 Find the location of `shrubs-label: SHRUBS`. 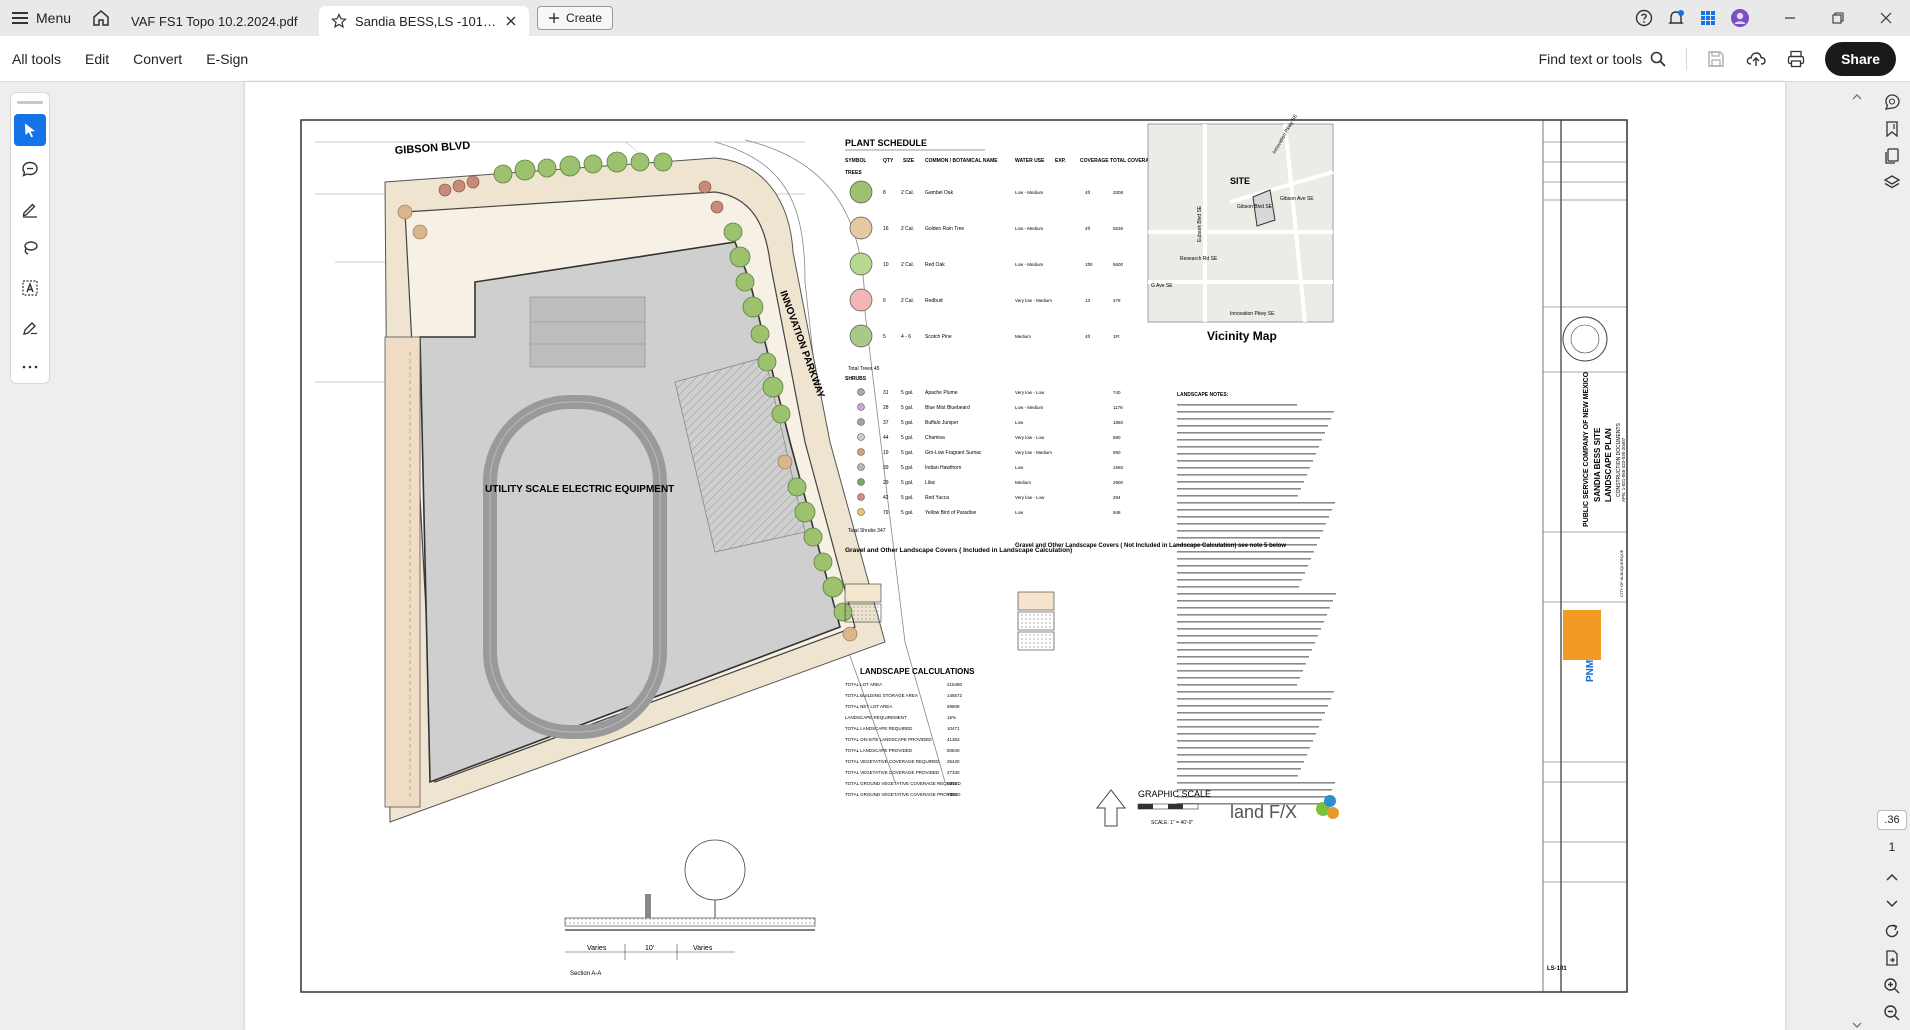

shrubs-label: SHRUBS is located at coordinates (856, 379).